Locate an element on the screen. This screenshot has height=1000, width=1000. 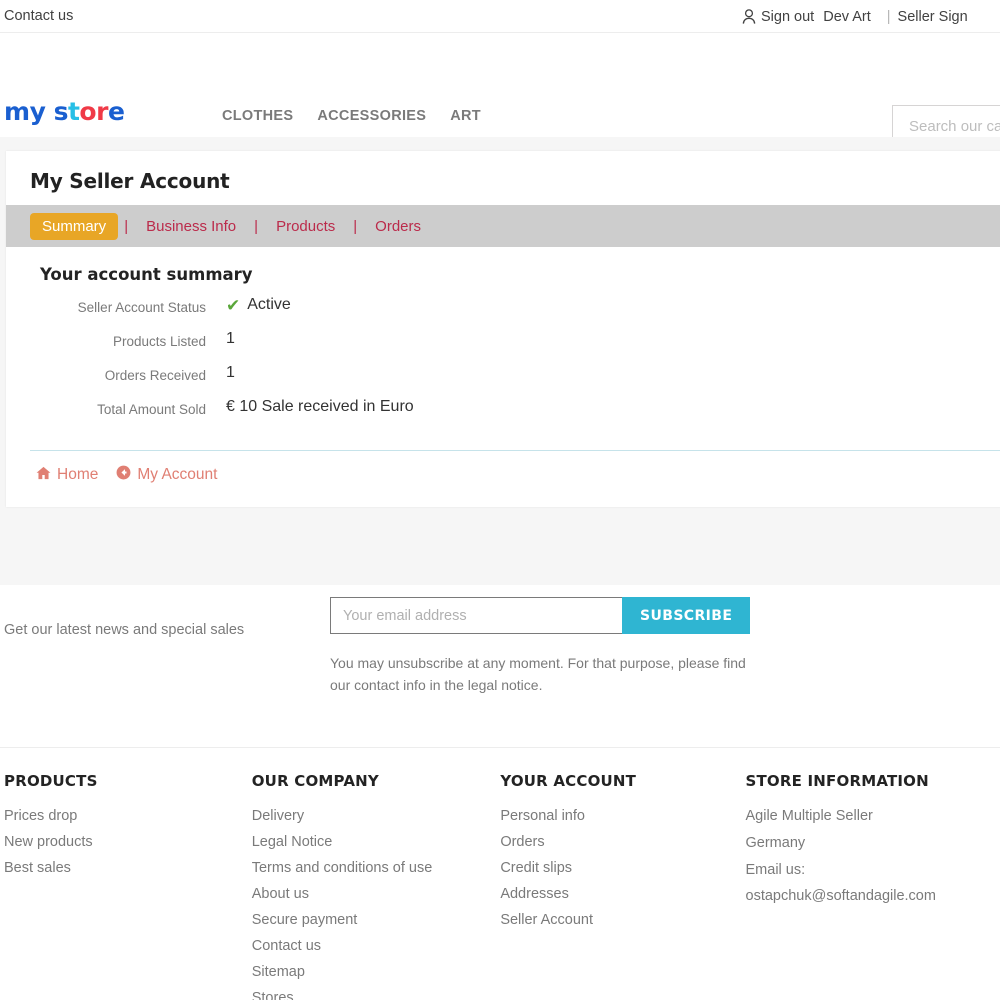
footer-link-personal-info: Personal info is located at coordinates (622, 816).